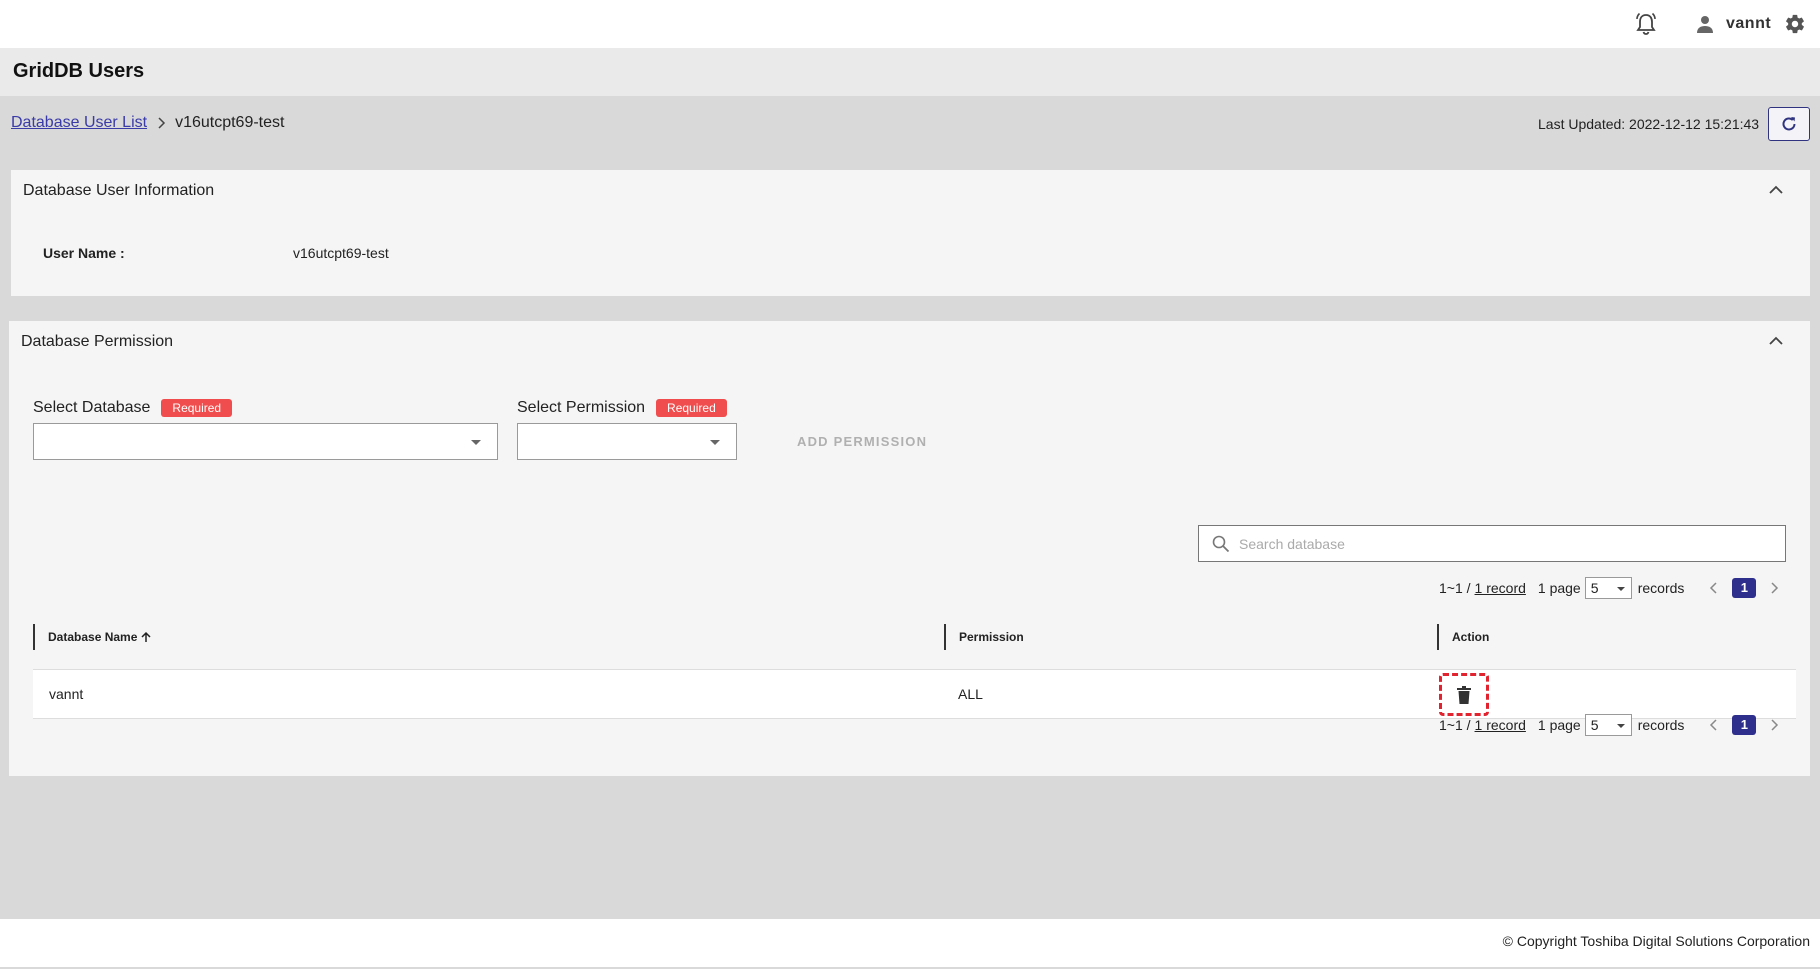 The height and width of the screenshot is (969, 1820). What do you see at coordinates (79, 71) in the screenshot?
I see `page-title: GridDB Users` at bounding box center [79, 71].